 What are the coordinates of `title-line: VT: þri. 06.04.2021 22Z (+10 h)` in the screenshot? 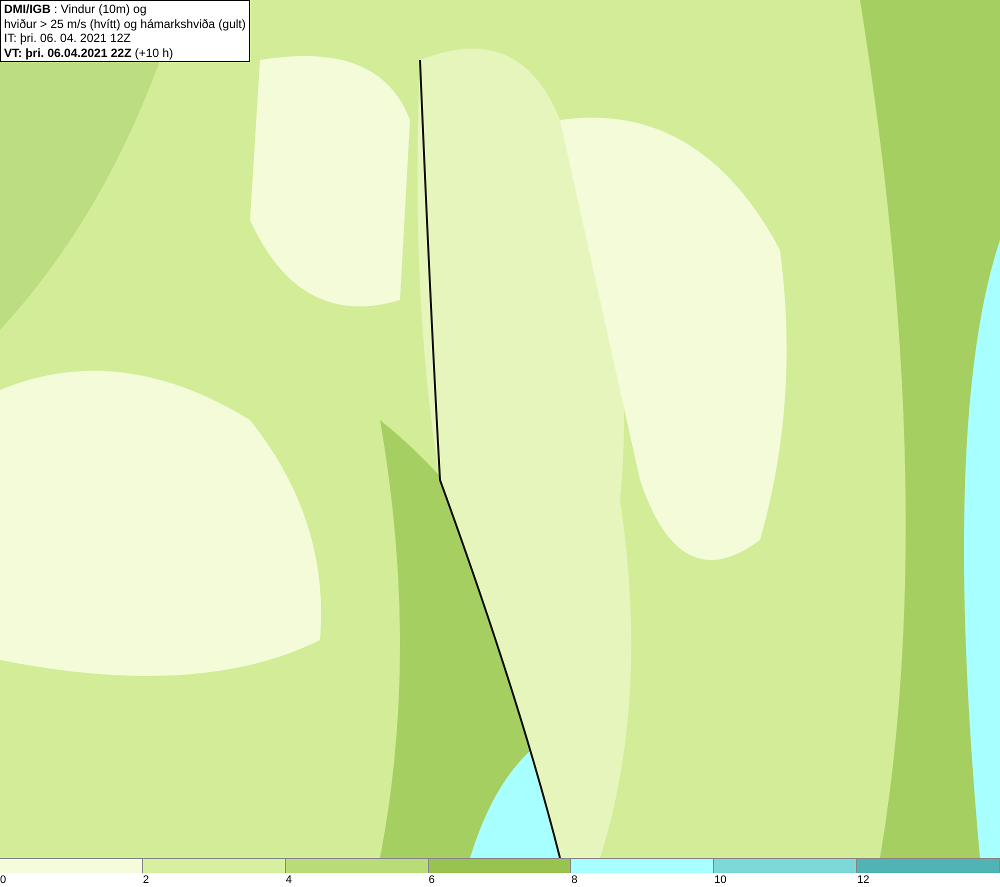 It's located at (89, 53).